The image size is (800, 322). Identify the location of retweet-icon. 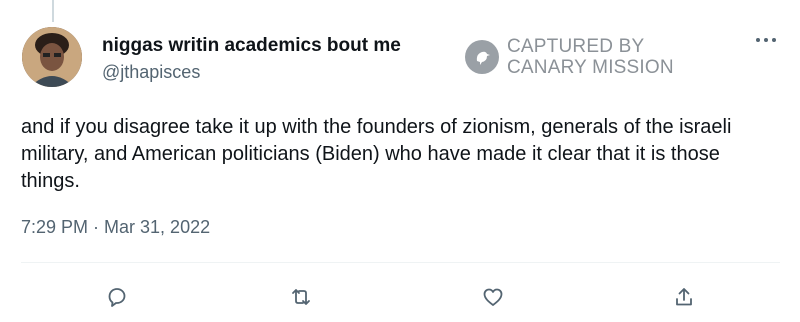
(301, 297).